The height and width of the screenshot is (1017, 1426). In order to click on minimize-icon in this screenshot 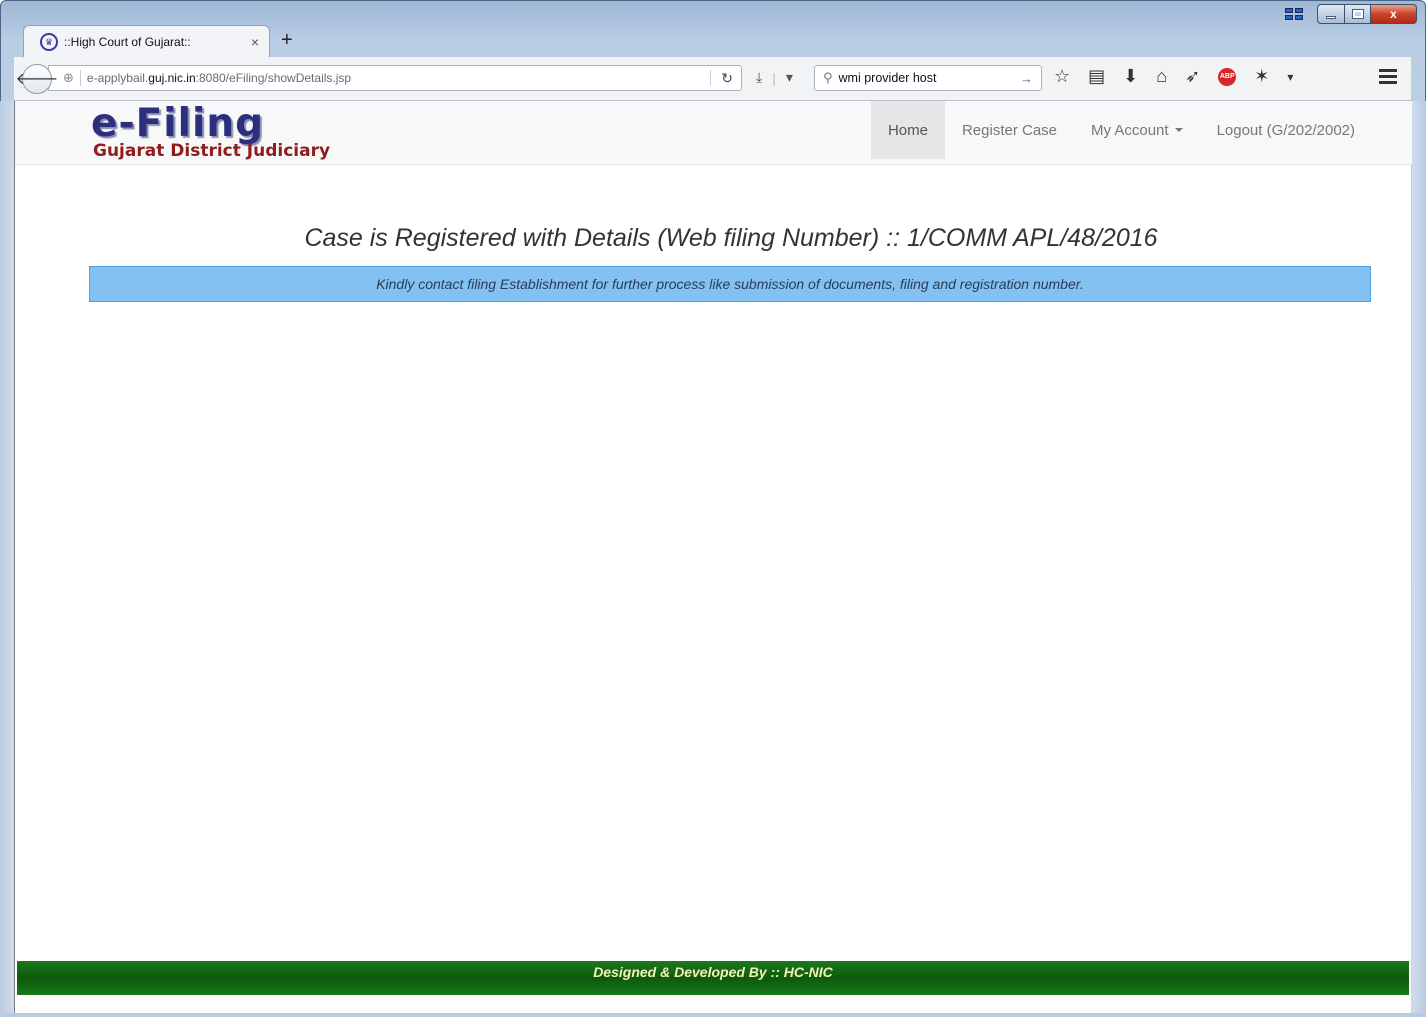, I will do `click(1331, 17)`.